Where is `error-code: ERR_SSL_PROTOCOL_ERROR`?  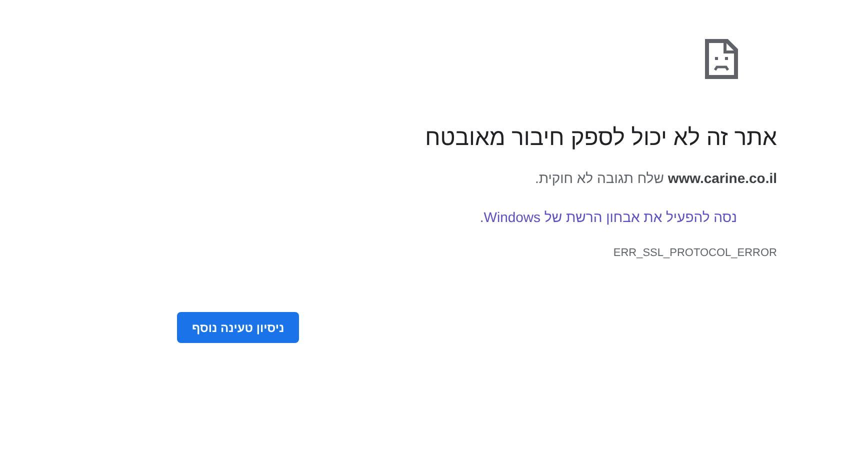
error-code: ERR_SSL_PROTOCOL_ERROR is located at coordinates (695, 253).